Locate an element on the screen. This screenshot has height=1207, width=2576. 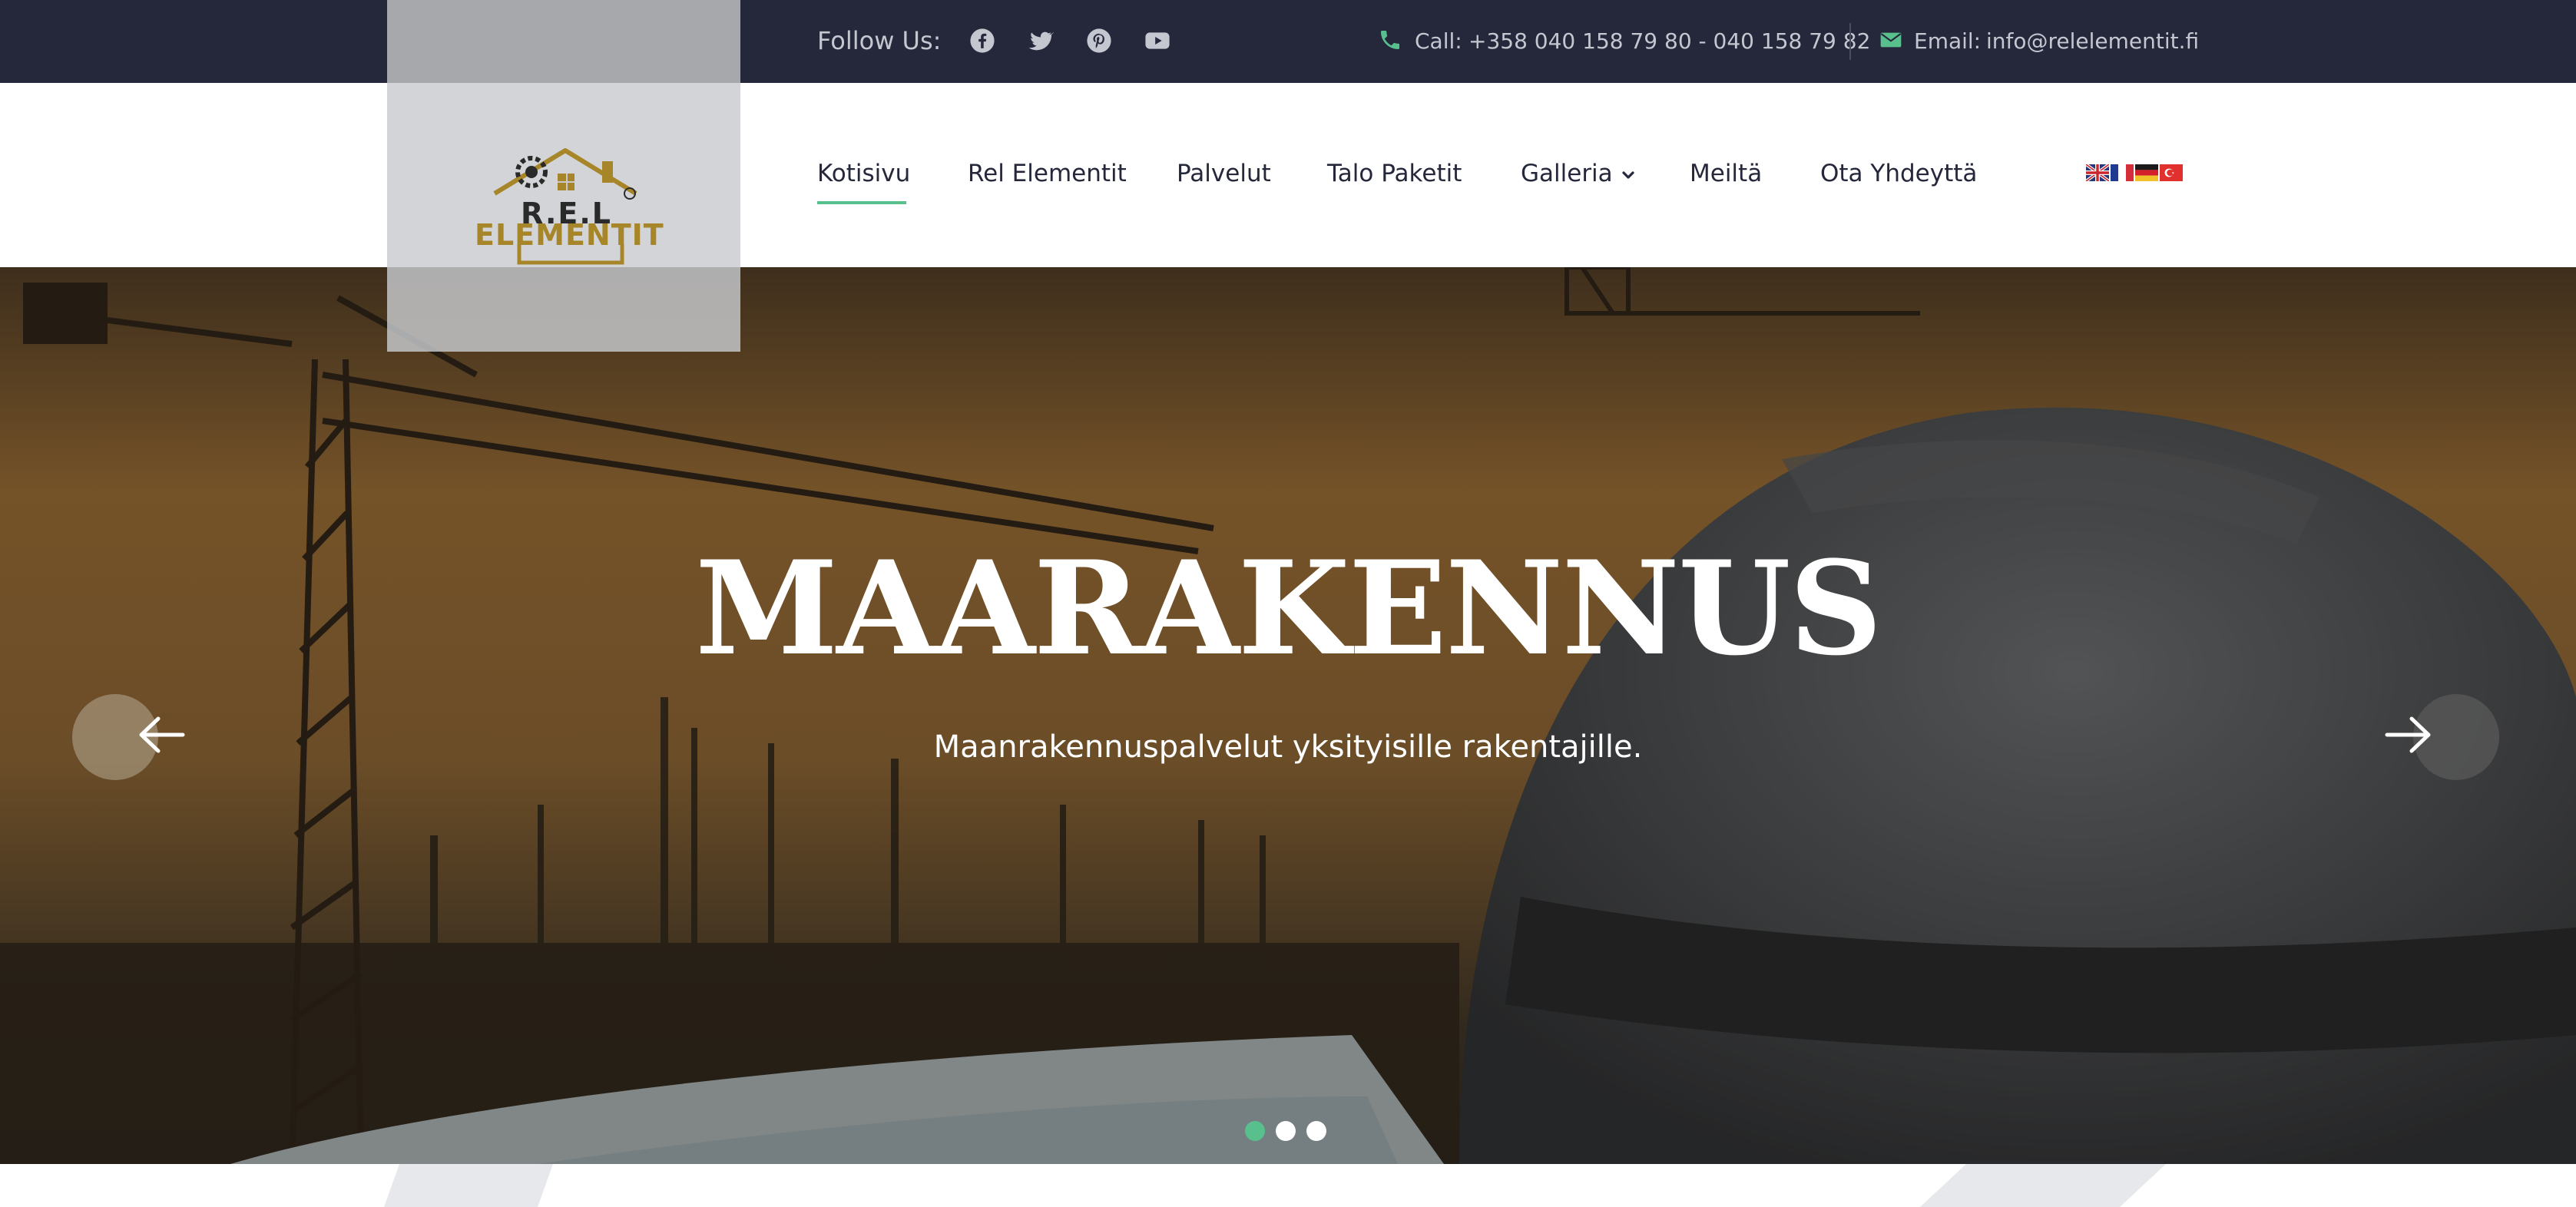
hero-title: MAARAKENNUS is located at coordinates (1289, 608).